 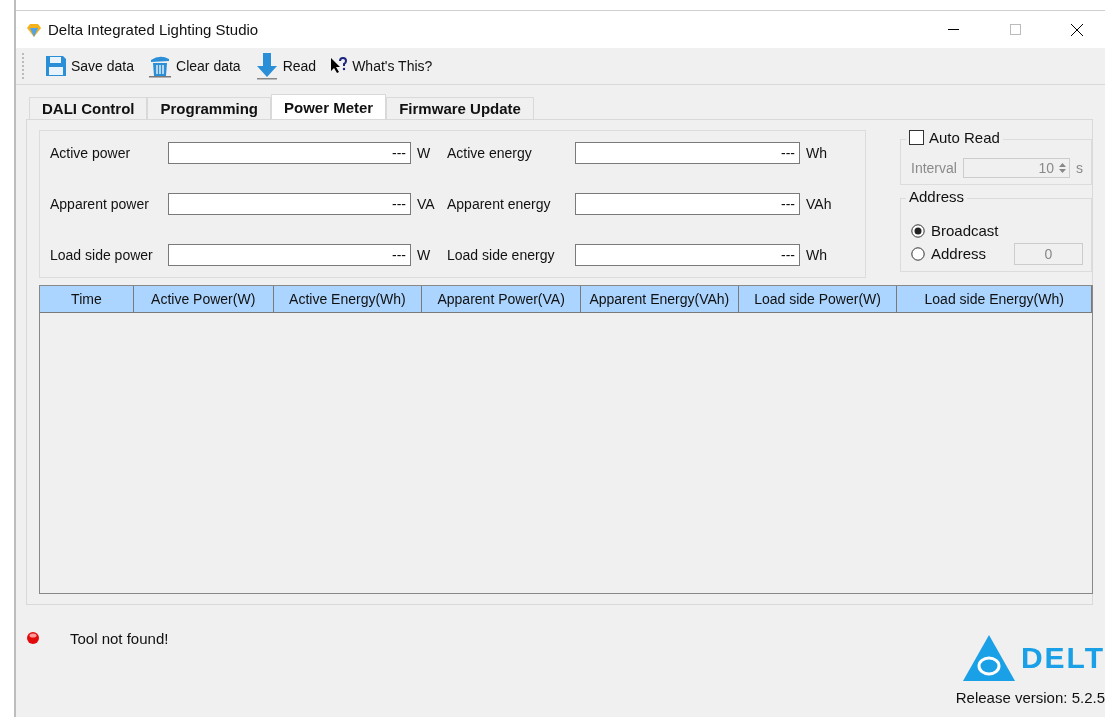 What do you see at coordinates (934, 168) in the screenshot?
I see `interval-label: Interval` at bounding box center [934, 168].